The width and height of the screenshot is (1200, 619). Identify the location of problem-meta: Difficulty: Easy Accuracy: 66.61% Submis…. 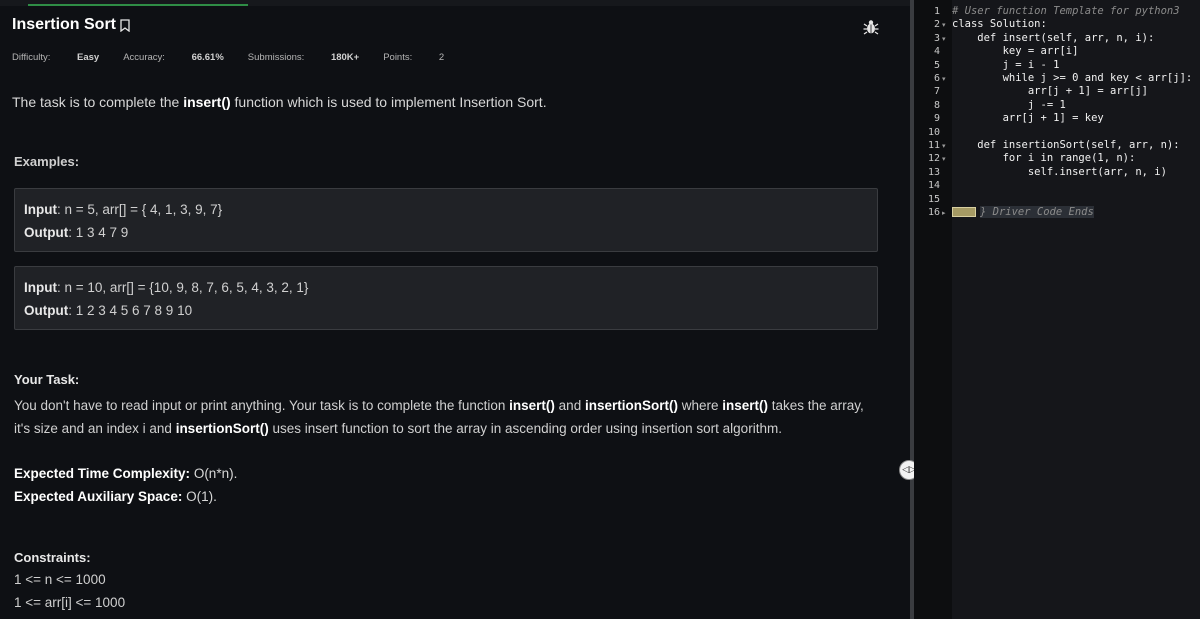
(252, 57).